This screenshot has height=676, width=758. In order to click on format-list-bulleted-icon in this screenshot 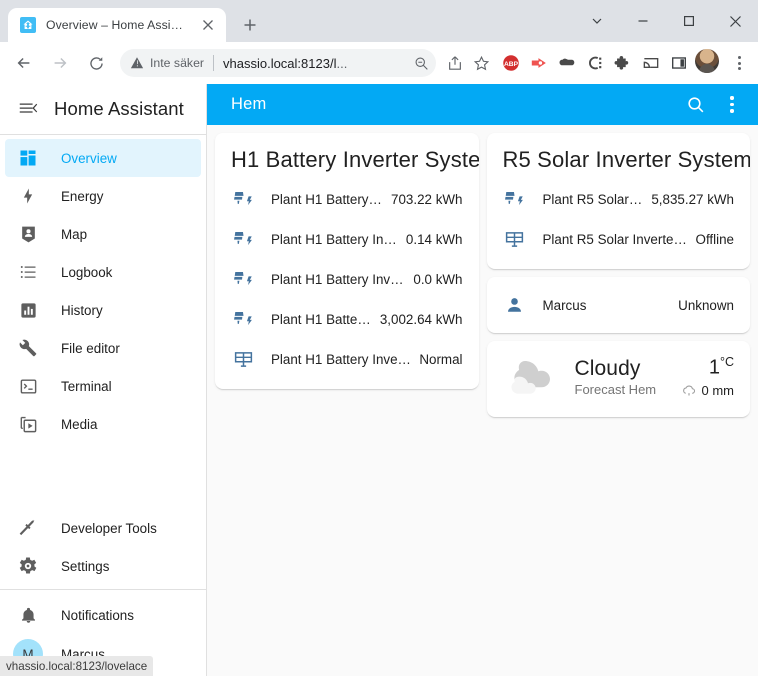, I will do `click(28, 272)`.